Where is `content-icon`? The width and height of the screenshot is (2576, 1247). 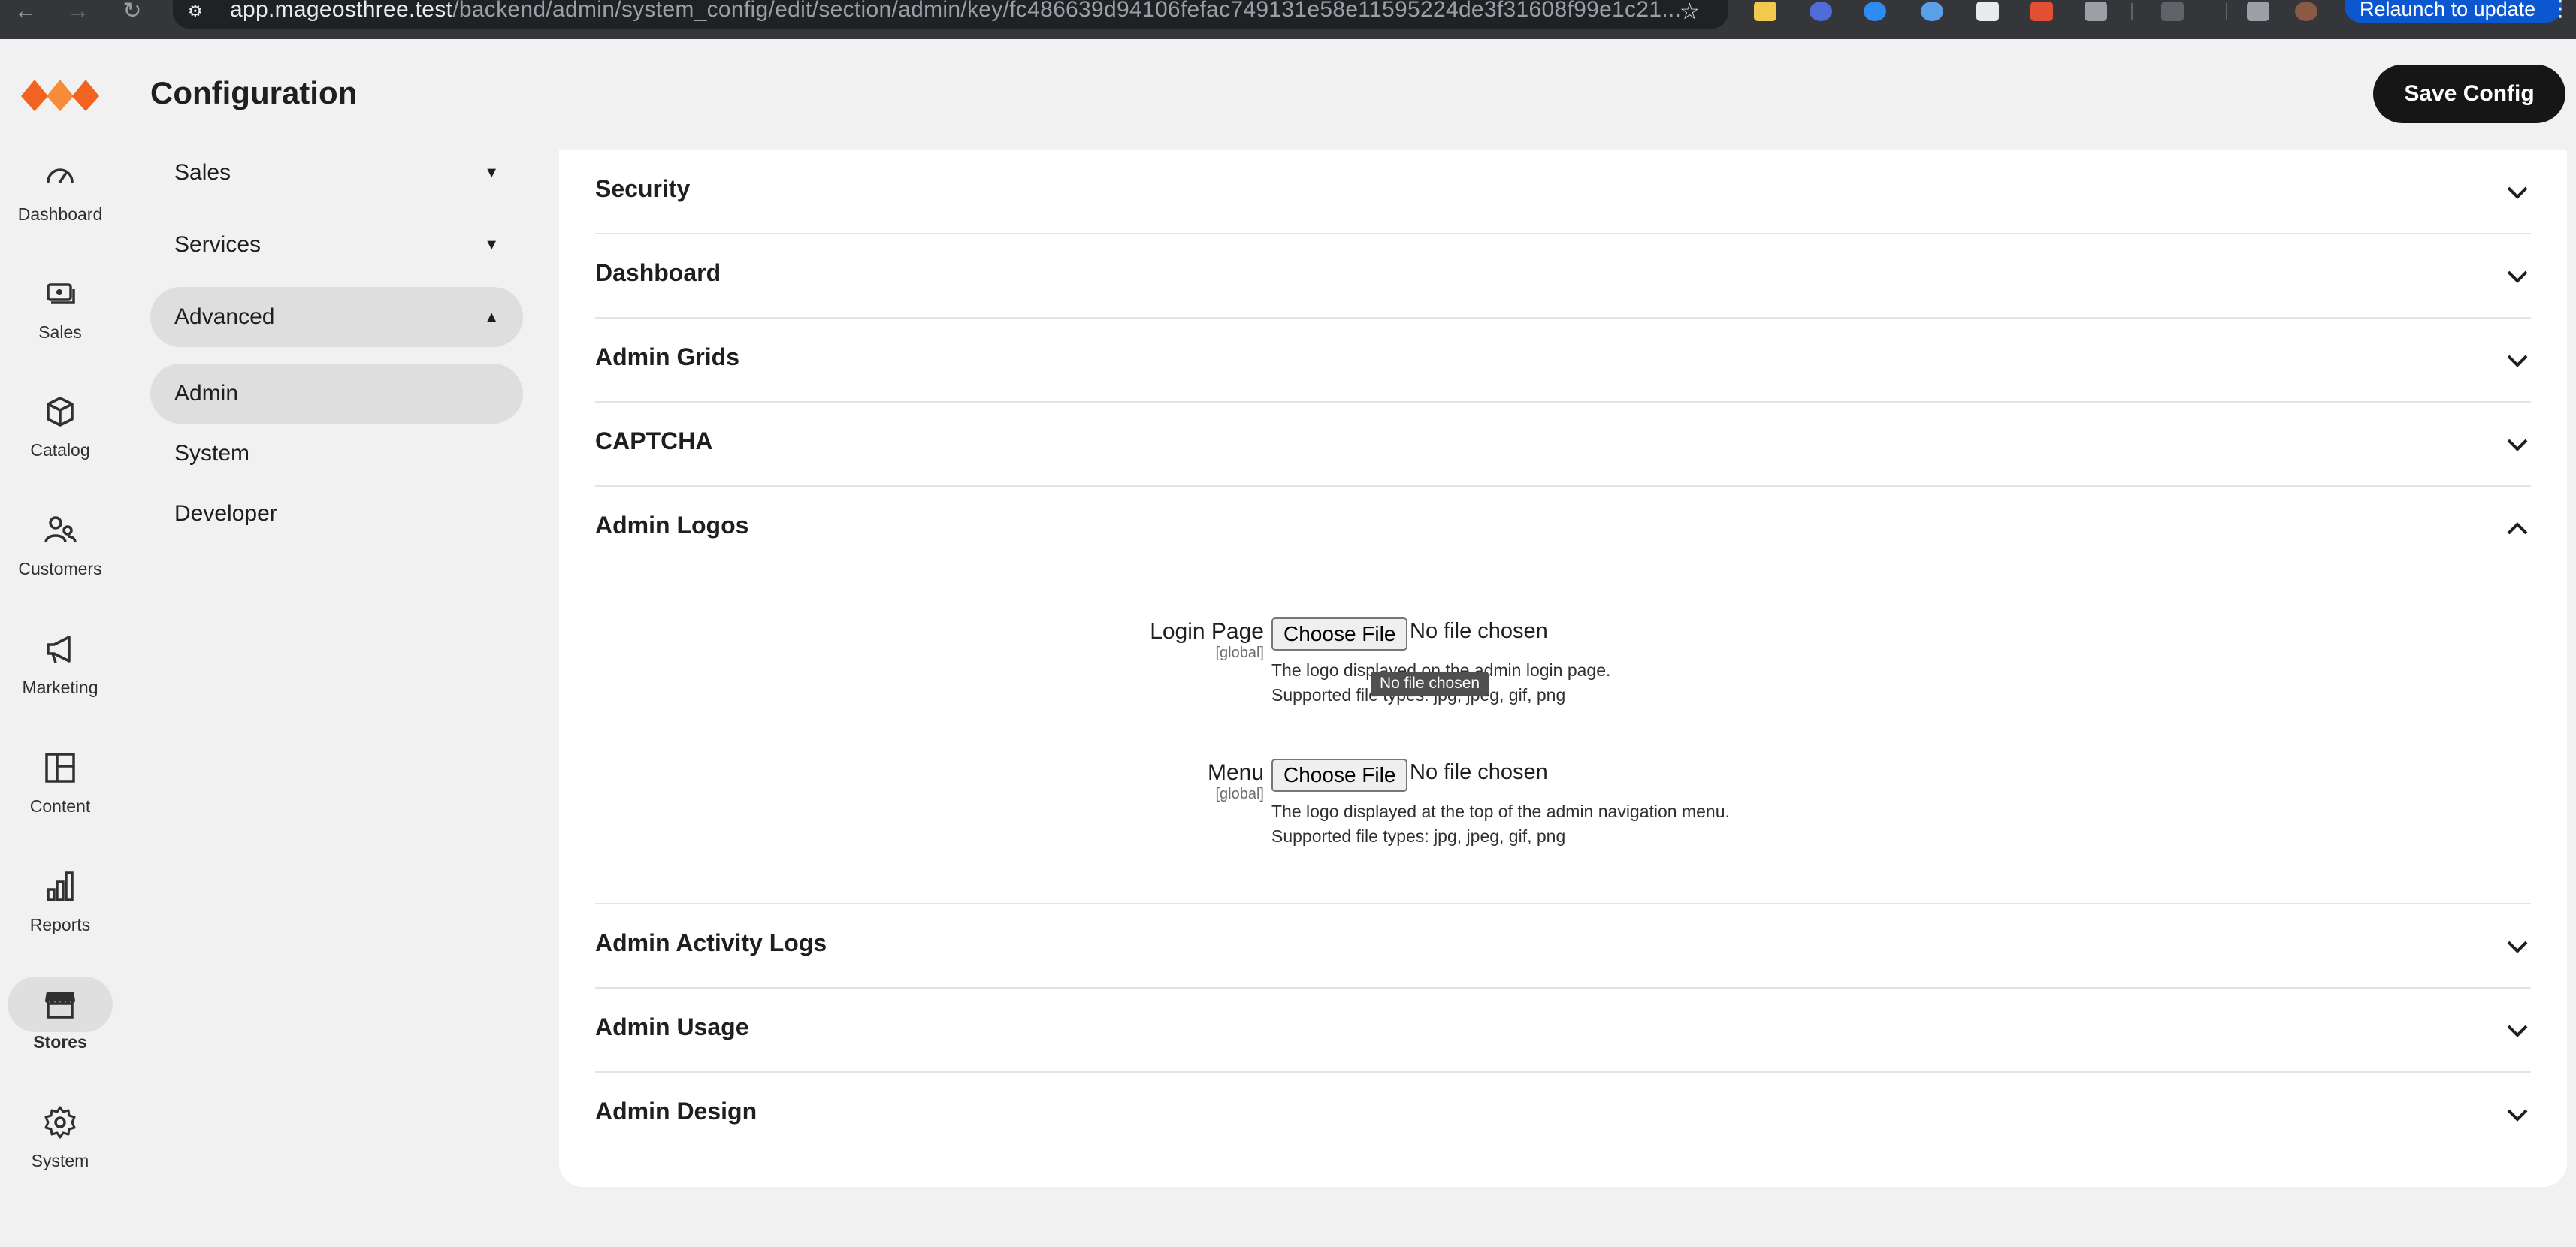
content-icon is located at coordinates (60, 768).